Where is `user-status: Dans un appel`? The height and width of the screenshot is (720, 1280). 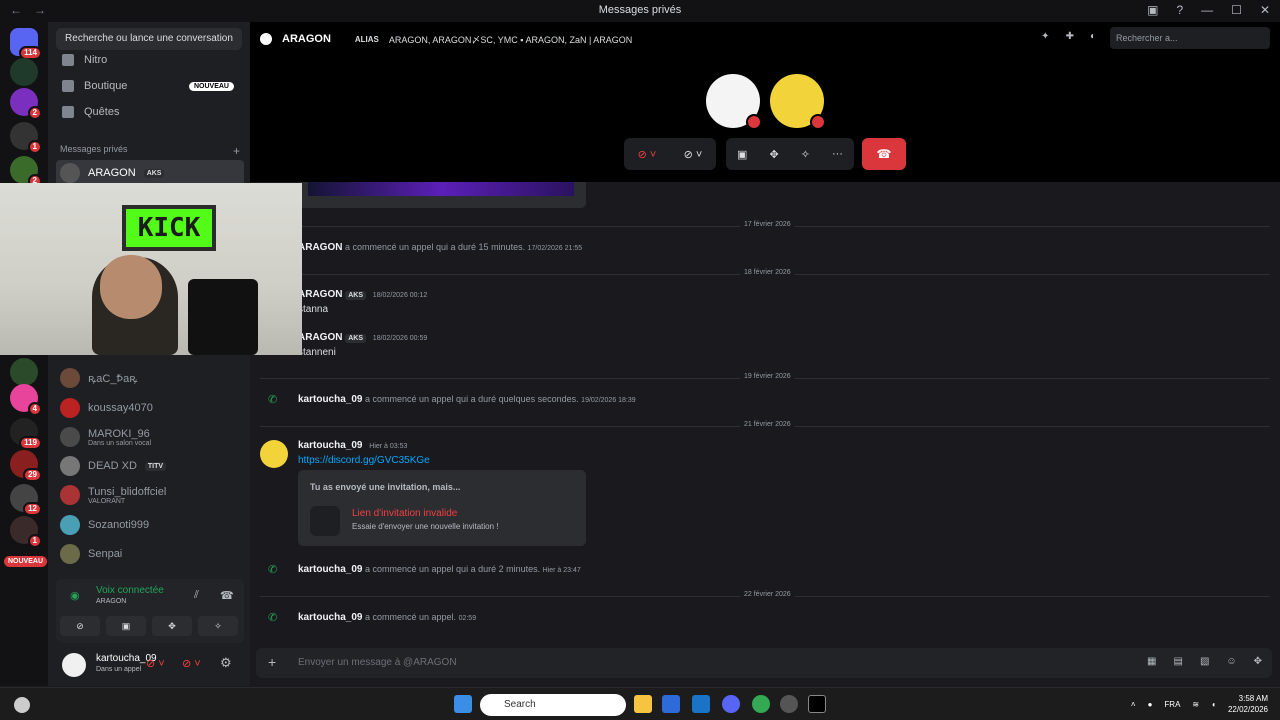
user-status: Dans un appel is located at coordinates (119, 669).